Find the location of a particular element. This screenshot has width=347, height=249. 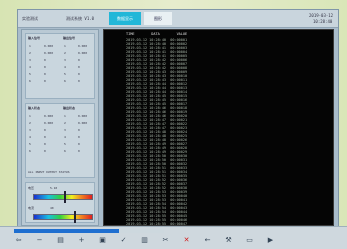

voltage-gauge-bar is located at coordinates (63, 197).